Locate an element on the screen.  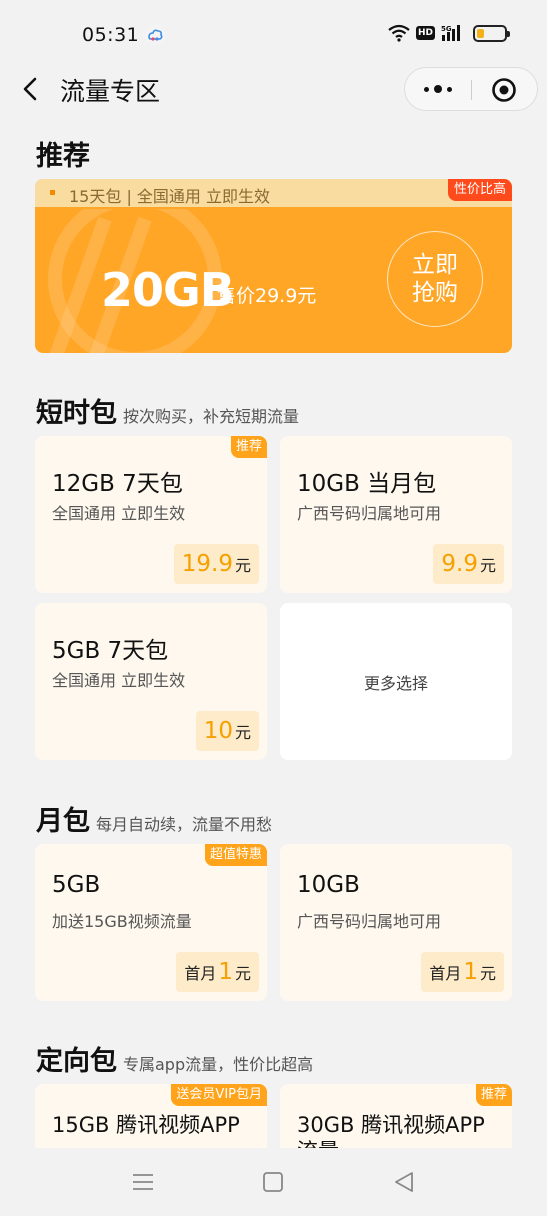
price-value: 10 is located at coordinates (218, 731).